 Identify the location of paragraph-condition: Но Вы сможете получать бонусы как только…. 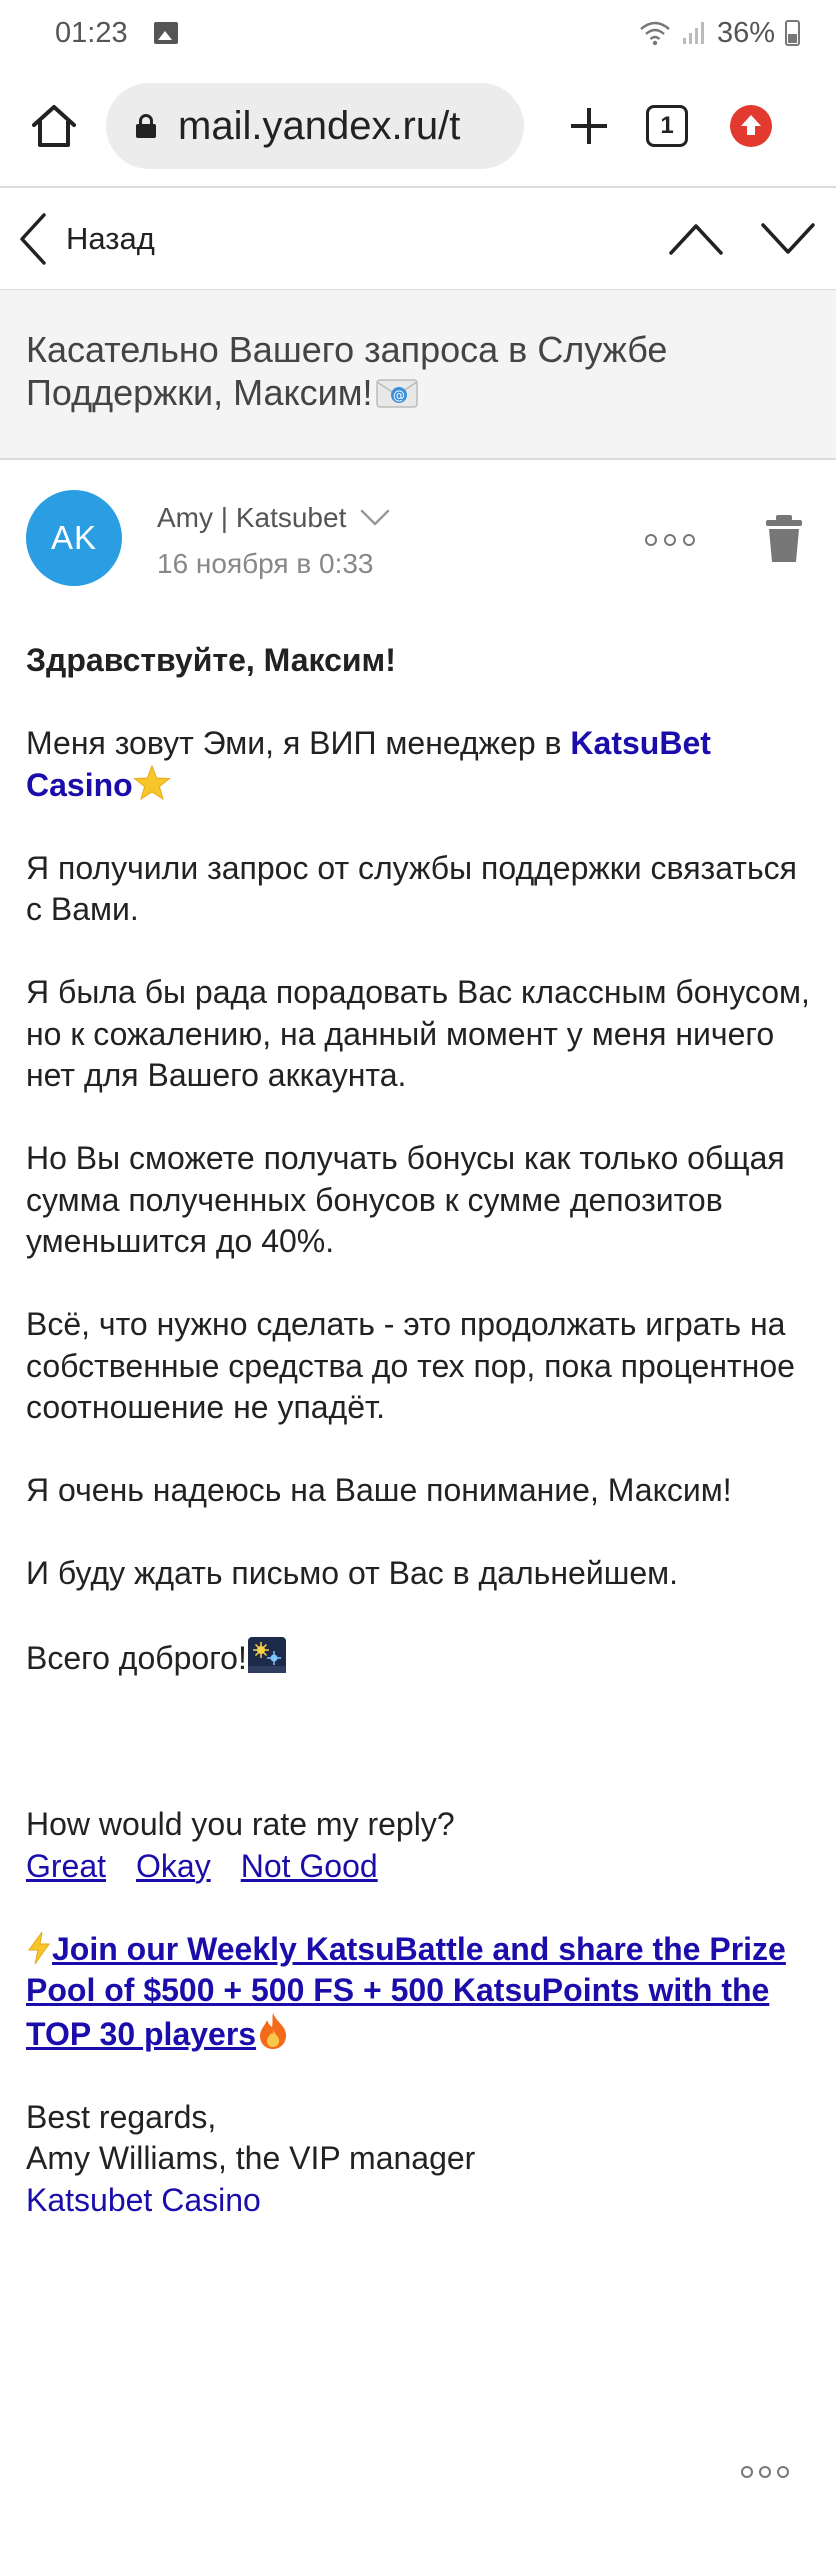
(405, 1199).